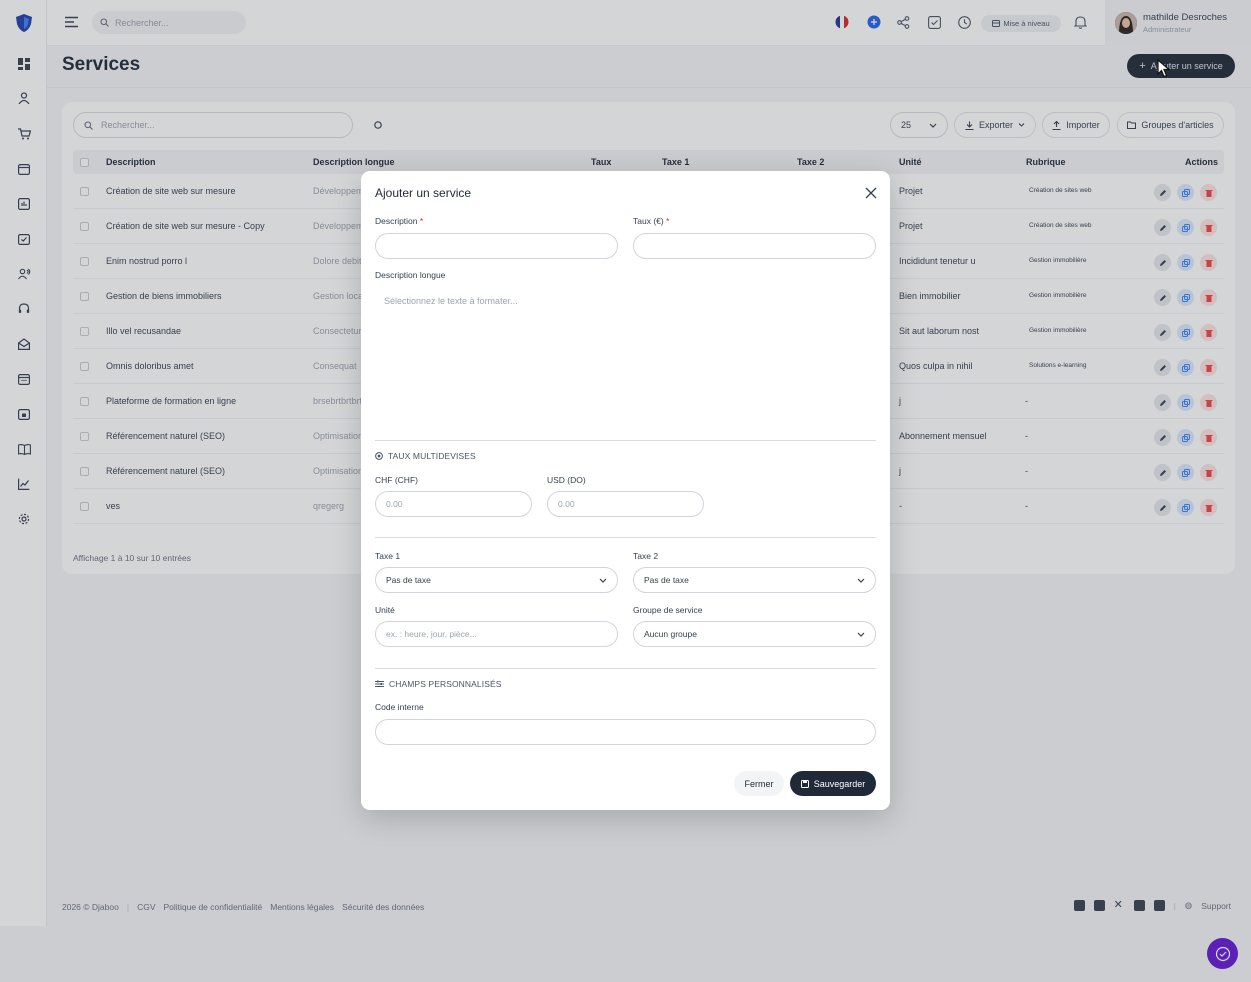 Image resolution: width=1251 pixels, height=982 pixels. I want to click on service-group-select: Aucun groupe, so click(754, 634).